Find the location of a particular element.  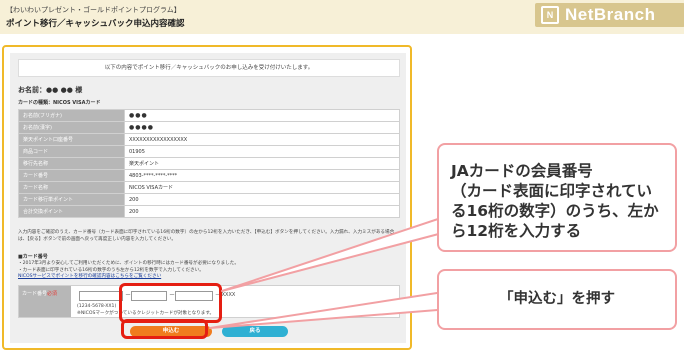

callout-line: （カード表面に印字されてい is located at coordinates (552, 191).